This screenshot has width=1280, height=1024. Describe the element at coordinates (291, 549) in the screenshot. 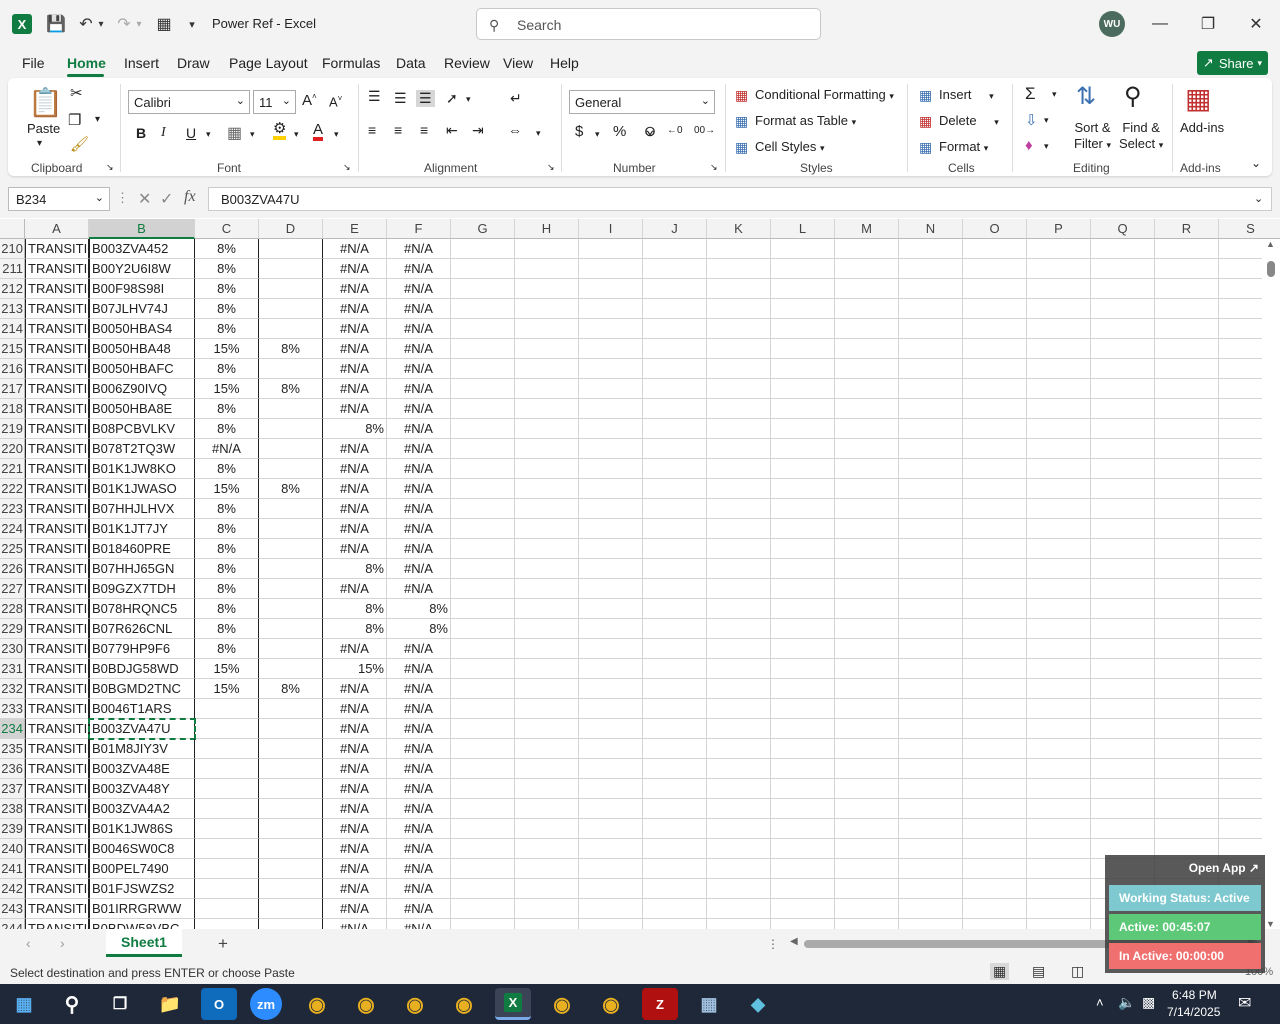

I see `cell-d225` at that location.